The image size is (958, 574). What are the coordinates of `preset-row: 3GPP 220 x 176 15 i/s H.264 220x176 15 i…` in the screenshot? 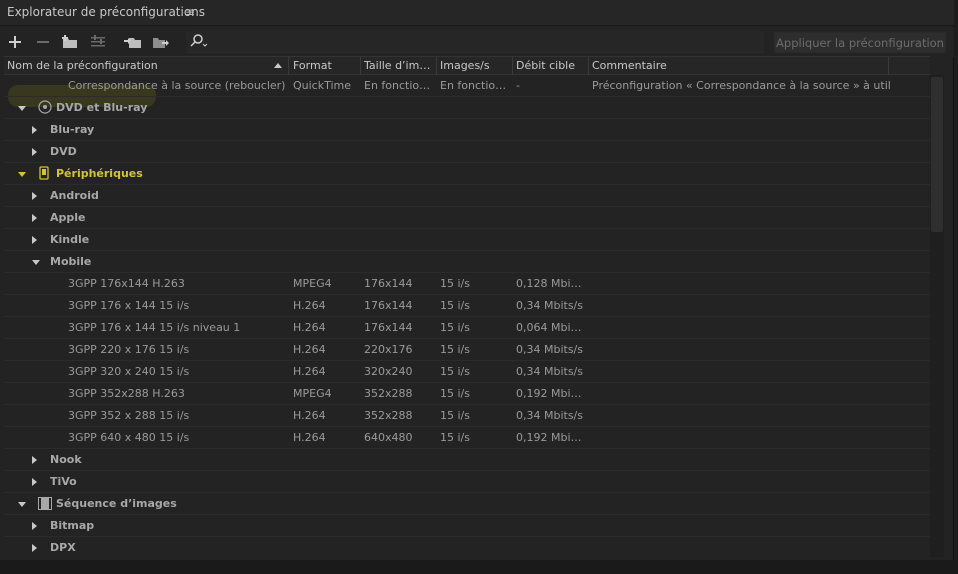 It's located at (467, 350).